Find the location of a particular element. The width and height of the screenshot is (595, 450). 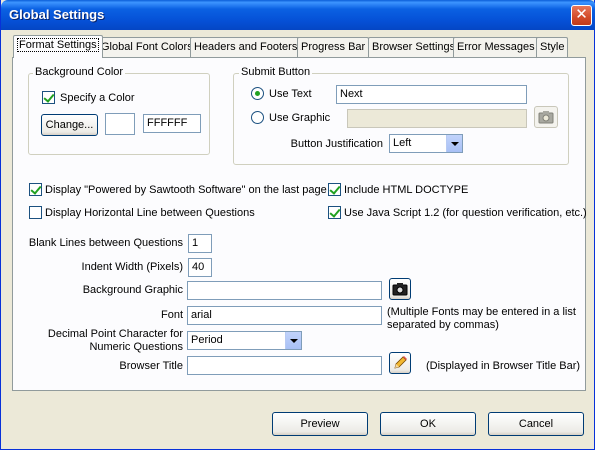

tab-label: Format Settings is located at coordinates (58, 45).